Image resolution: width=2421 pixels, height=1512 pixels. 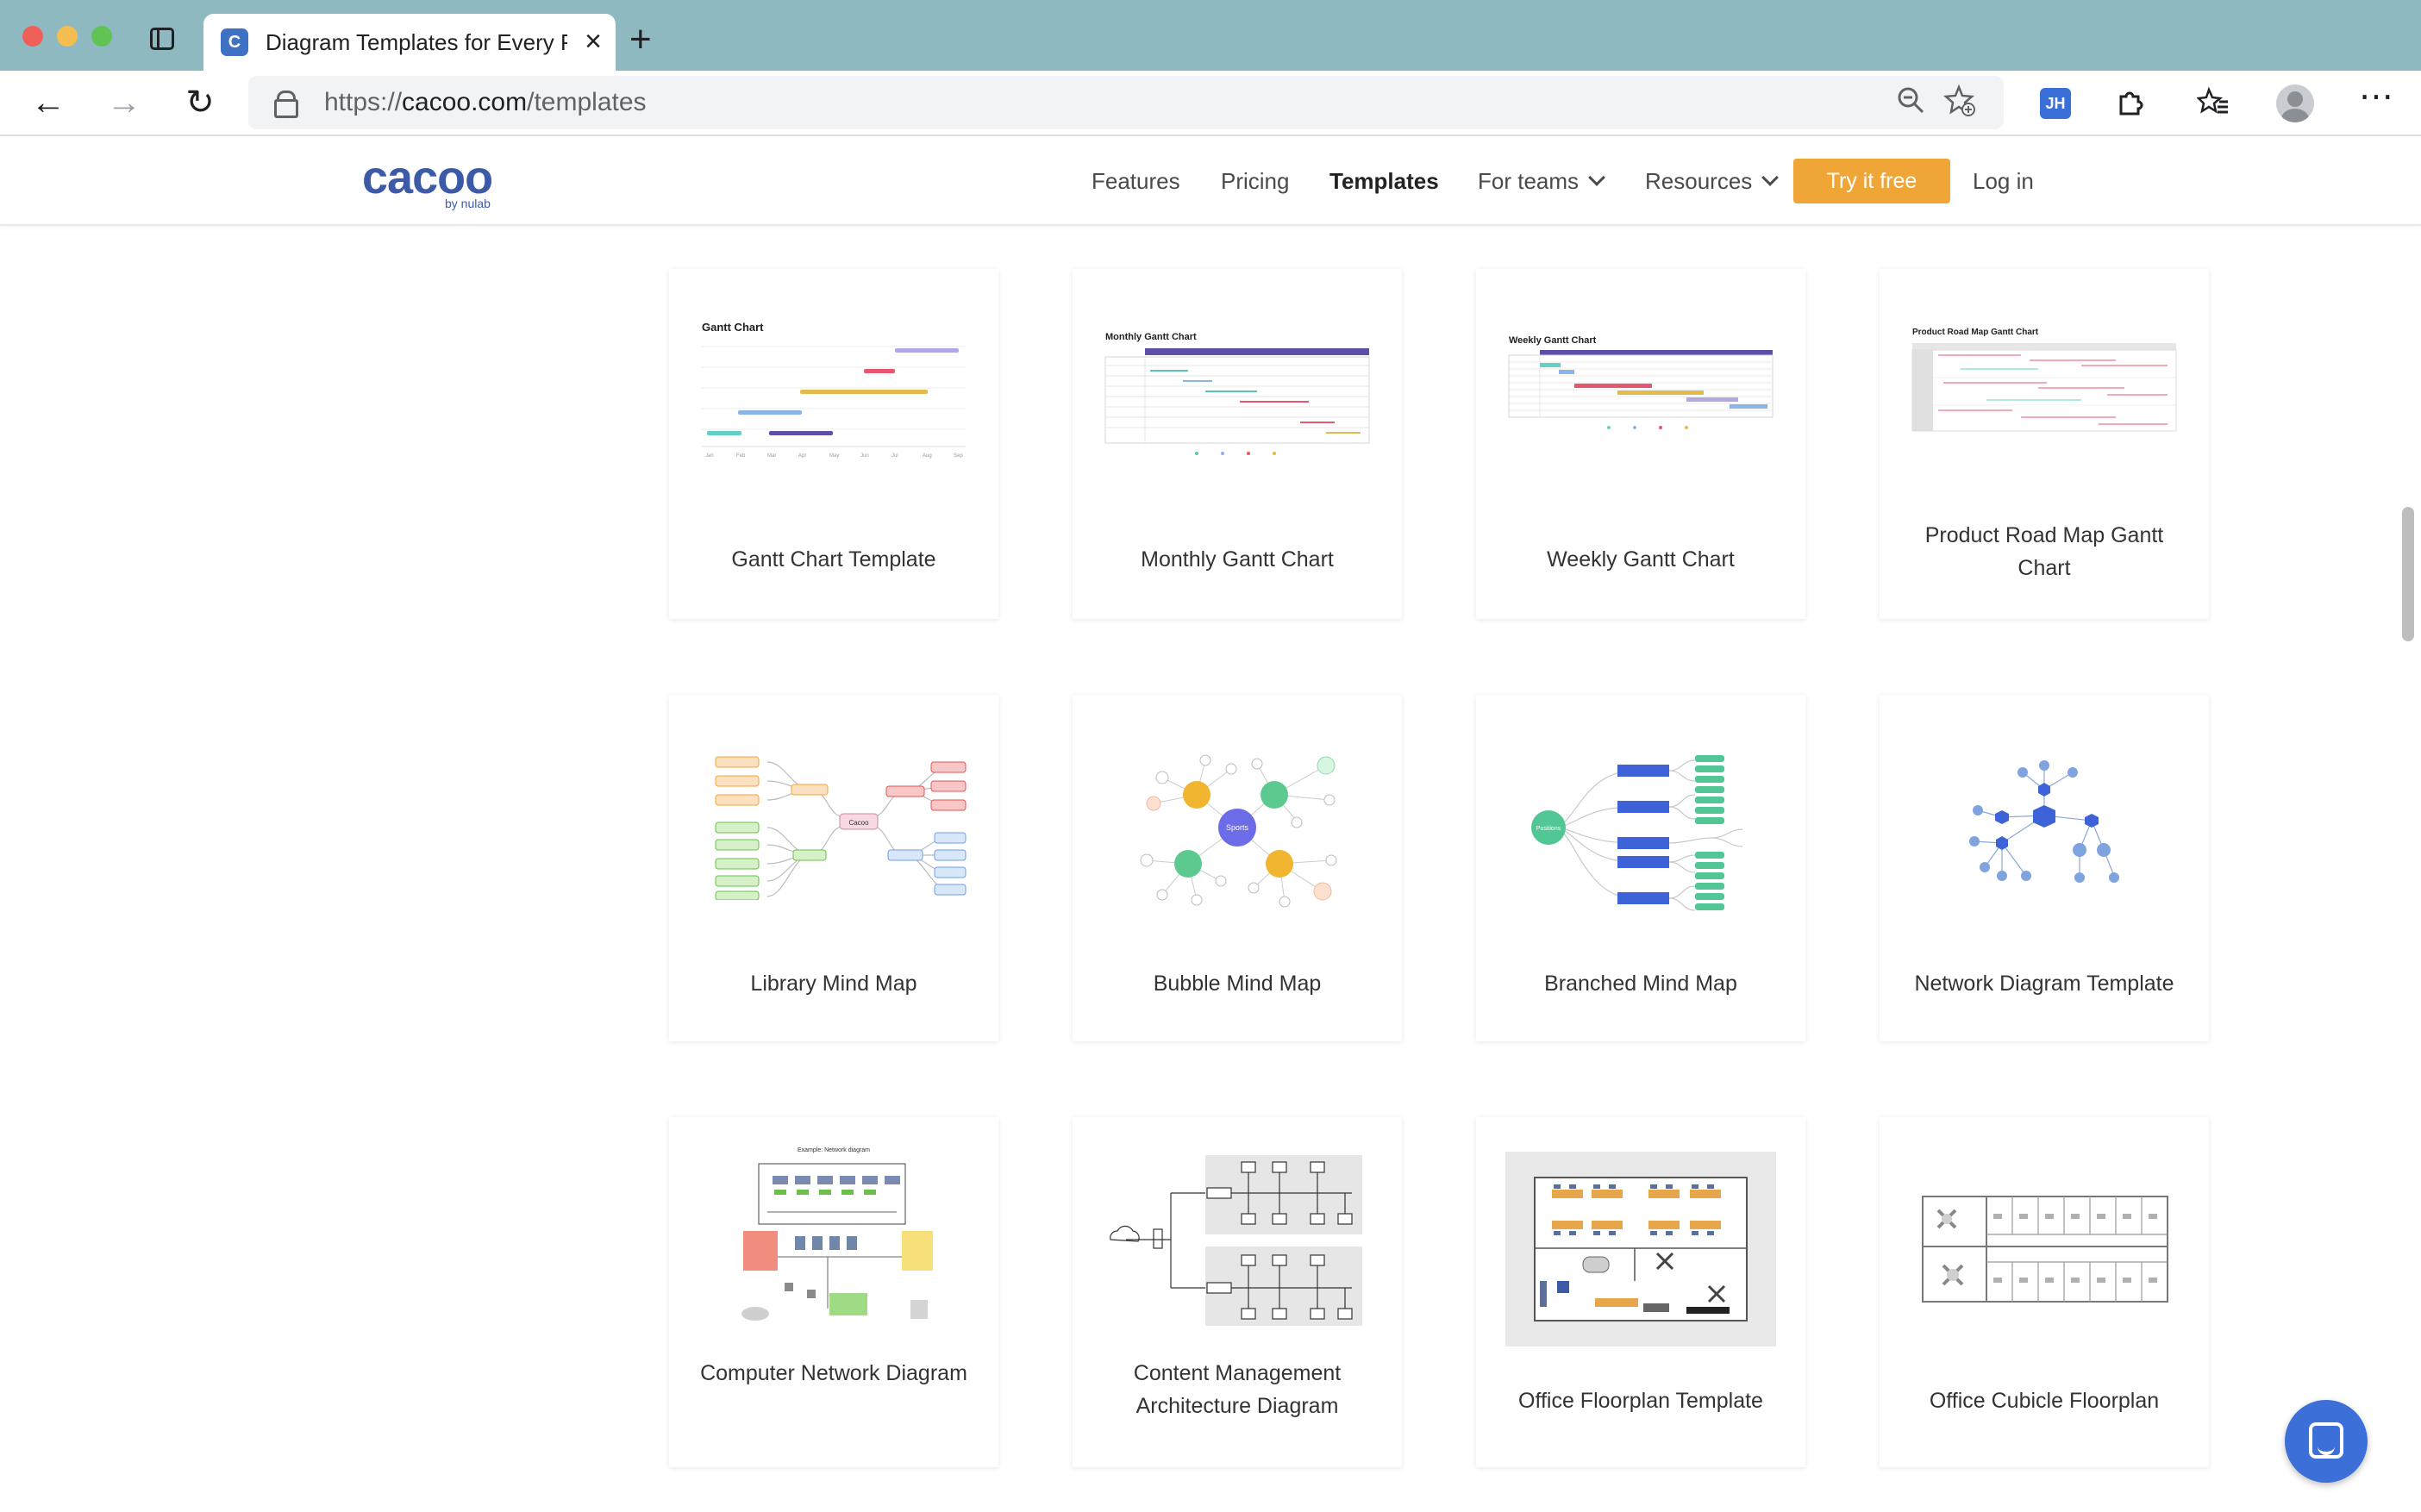 I want to click on cacoo-favicon-icon: C, so click(x=234, y=42).